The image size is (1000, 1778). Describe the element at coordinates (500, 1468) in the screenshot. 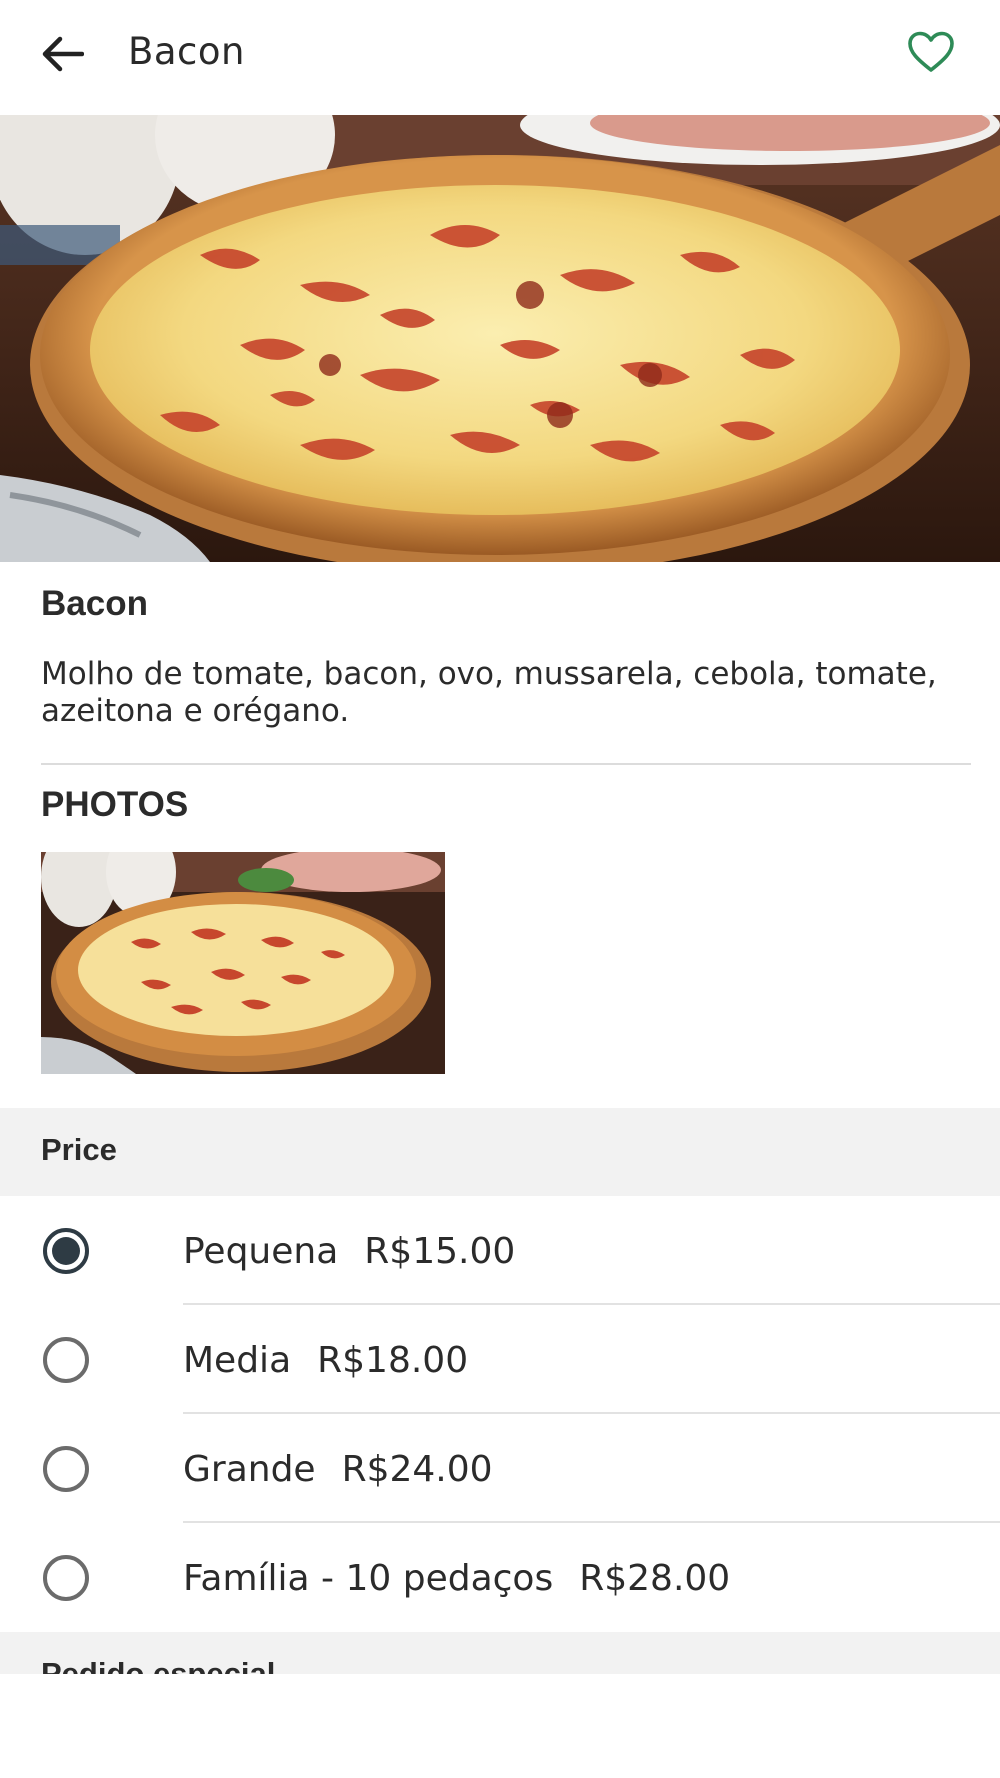

I see `price-option-grande: Grande R$24.00` at that location.